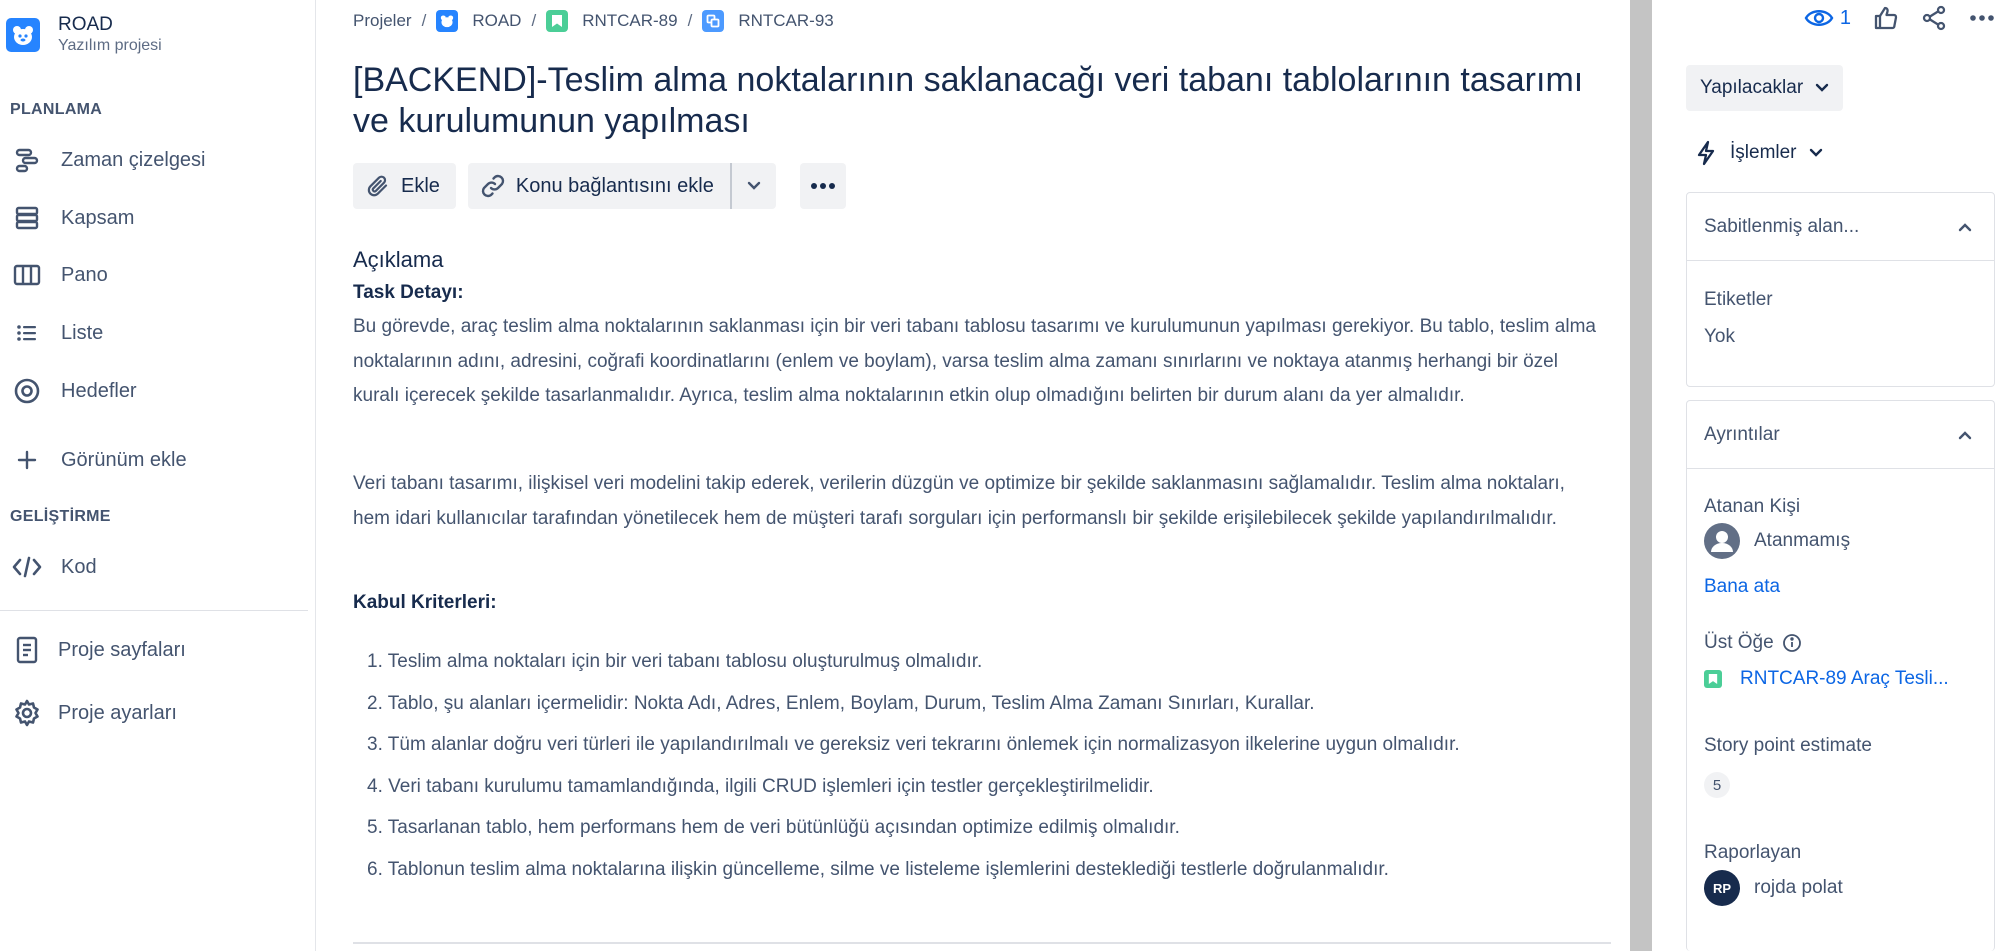 The width and height of the screenshot is (1999, 951). What do you see at coordinates (155, 218) in the screenshot?
I see `sidebar-item-backlog: Kapsam` at bounding box center [155, 218].